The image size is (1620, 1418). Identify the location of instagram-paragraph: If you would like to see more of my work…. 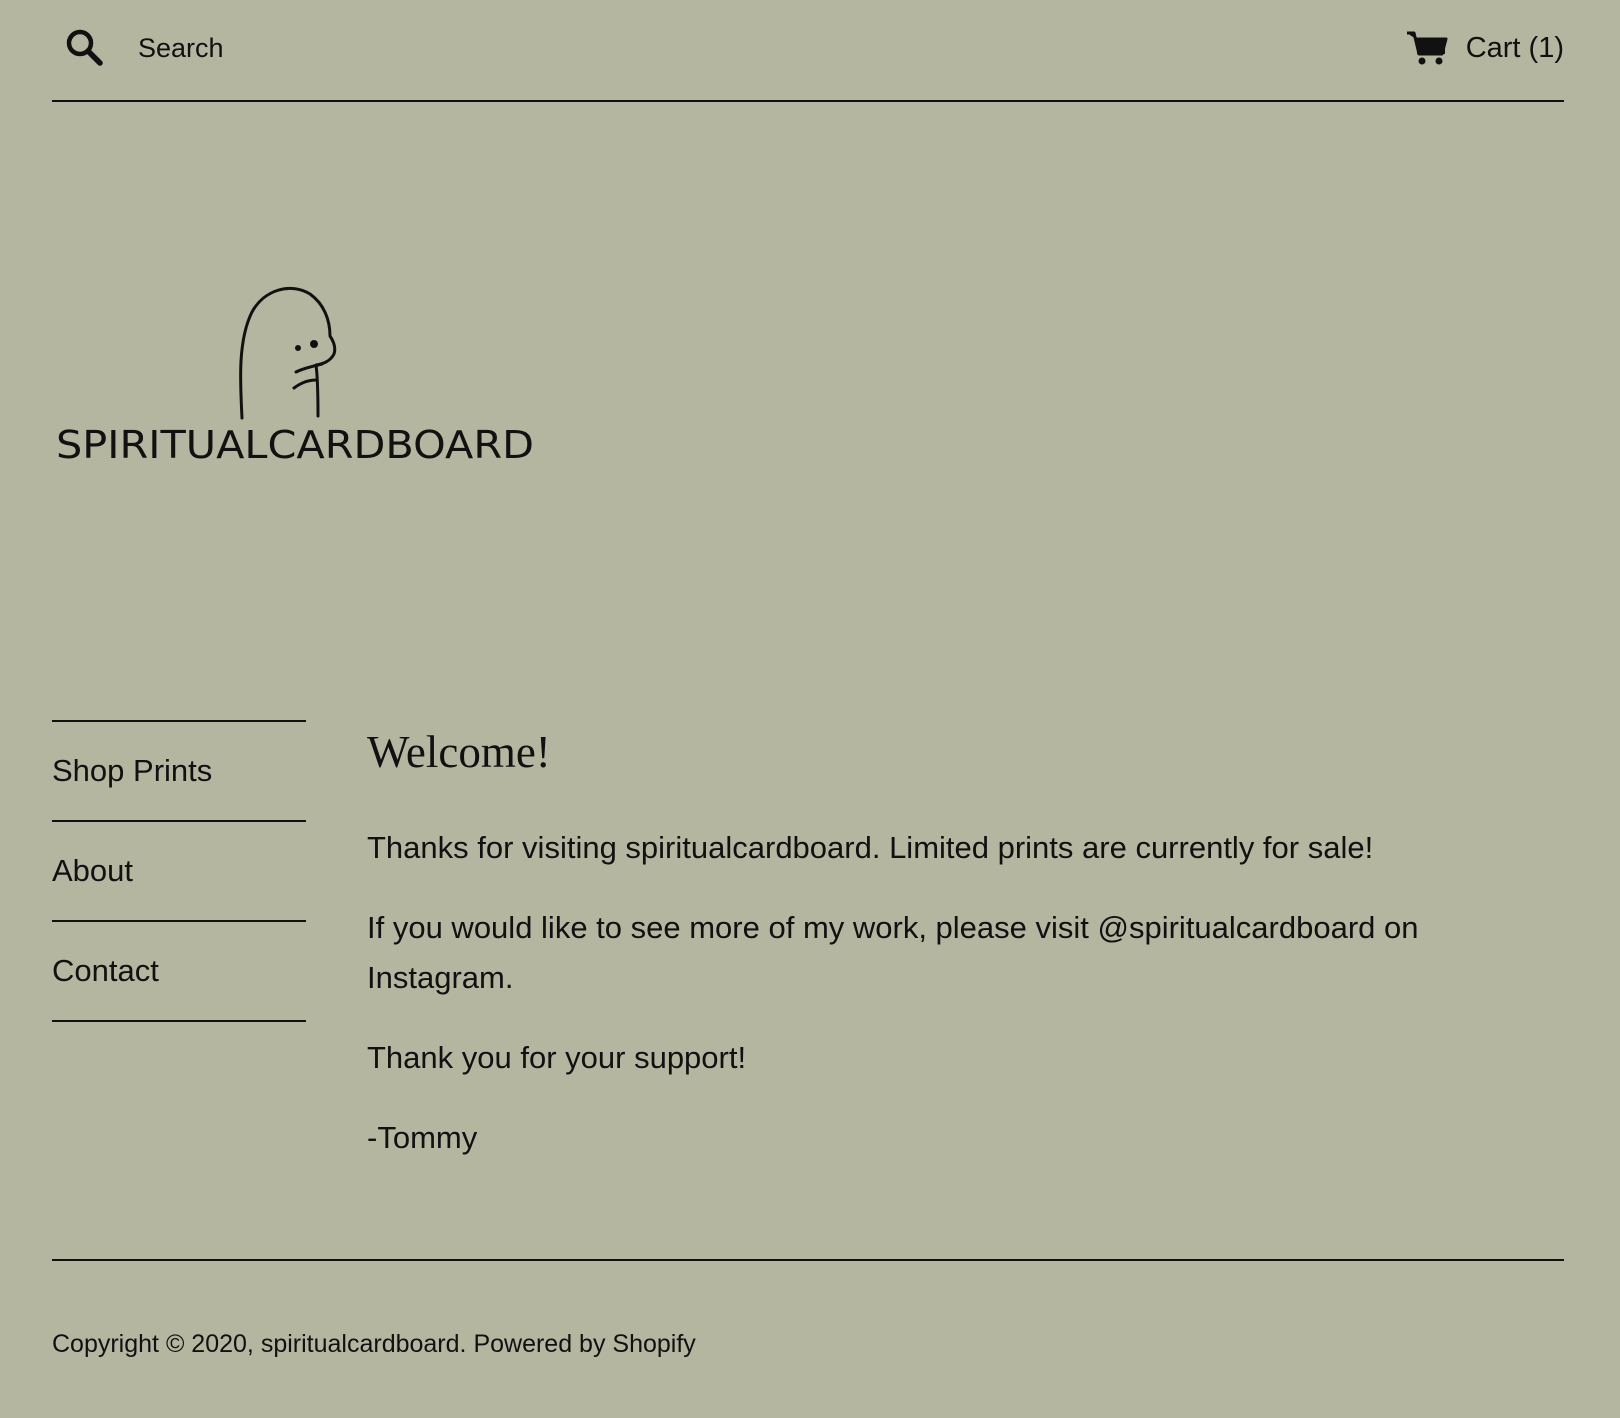
(893, 952).